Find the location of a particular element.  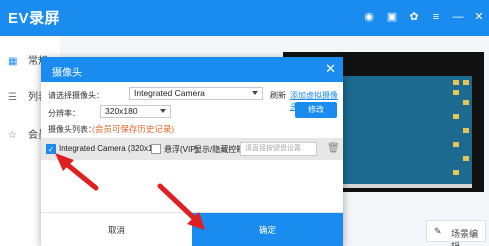

refresh-button: 刷新 is located at coordinates (278, 95).